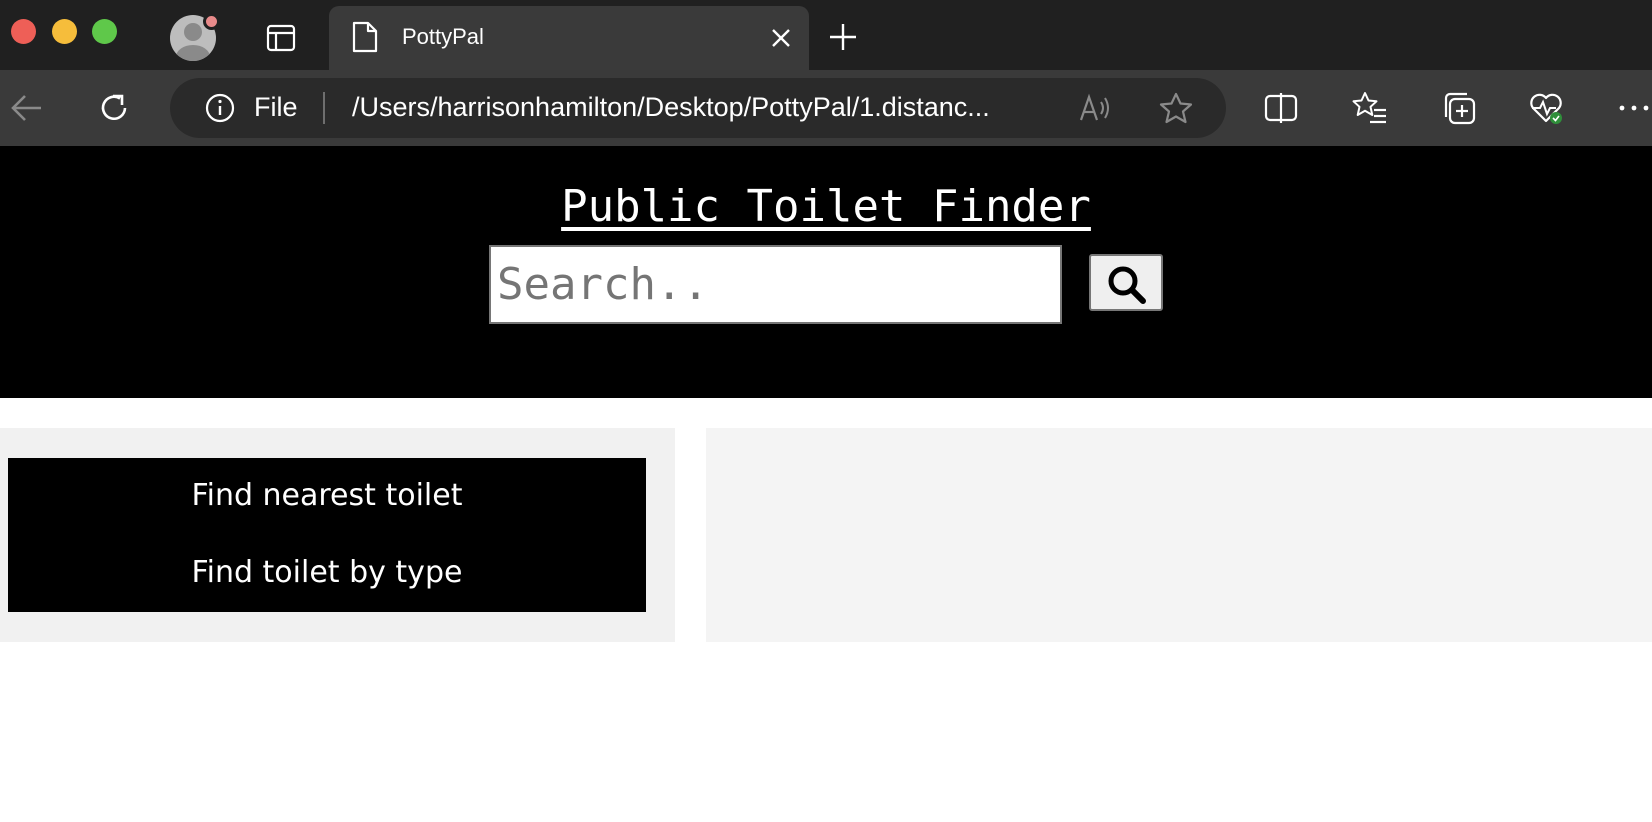  Describe the element at coordinates (843, 37) in the screenshot. I see `new-tab-icon` at that location.